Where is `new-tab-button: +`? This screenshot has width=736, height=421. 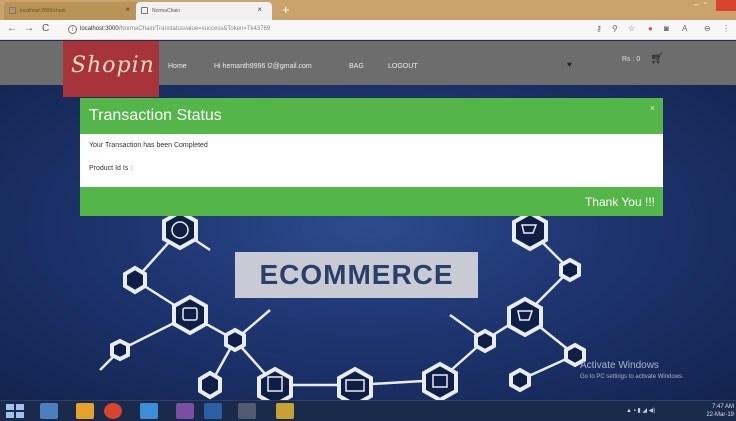
new-tab-button: + is located at coordinates (286, 9).